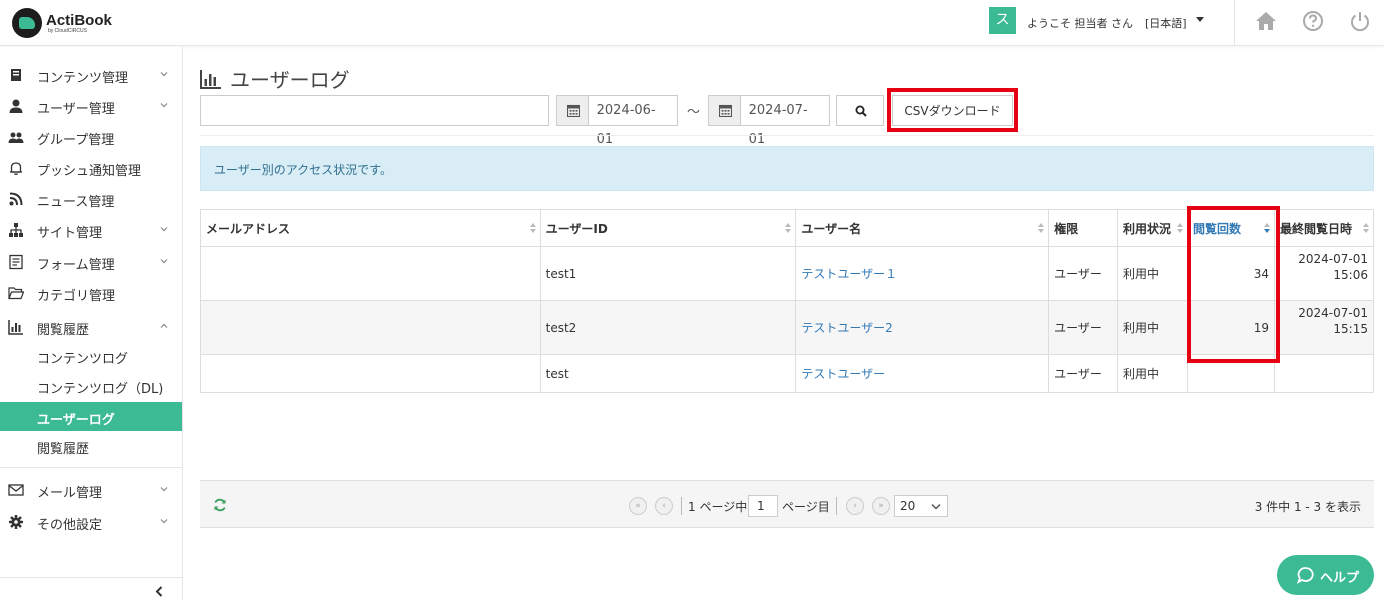 The image size is (1384, 600). Describe the element at coordinates (290, 80) in the screenshot. I see `page-title-text: ユーザーログ` at that location.